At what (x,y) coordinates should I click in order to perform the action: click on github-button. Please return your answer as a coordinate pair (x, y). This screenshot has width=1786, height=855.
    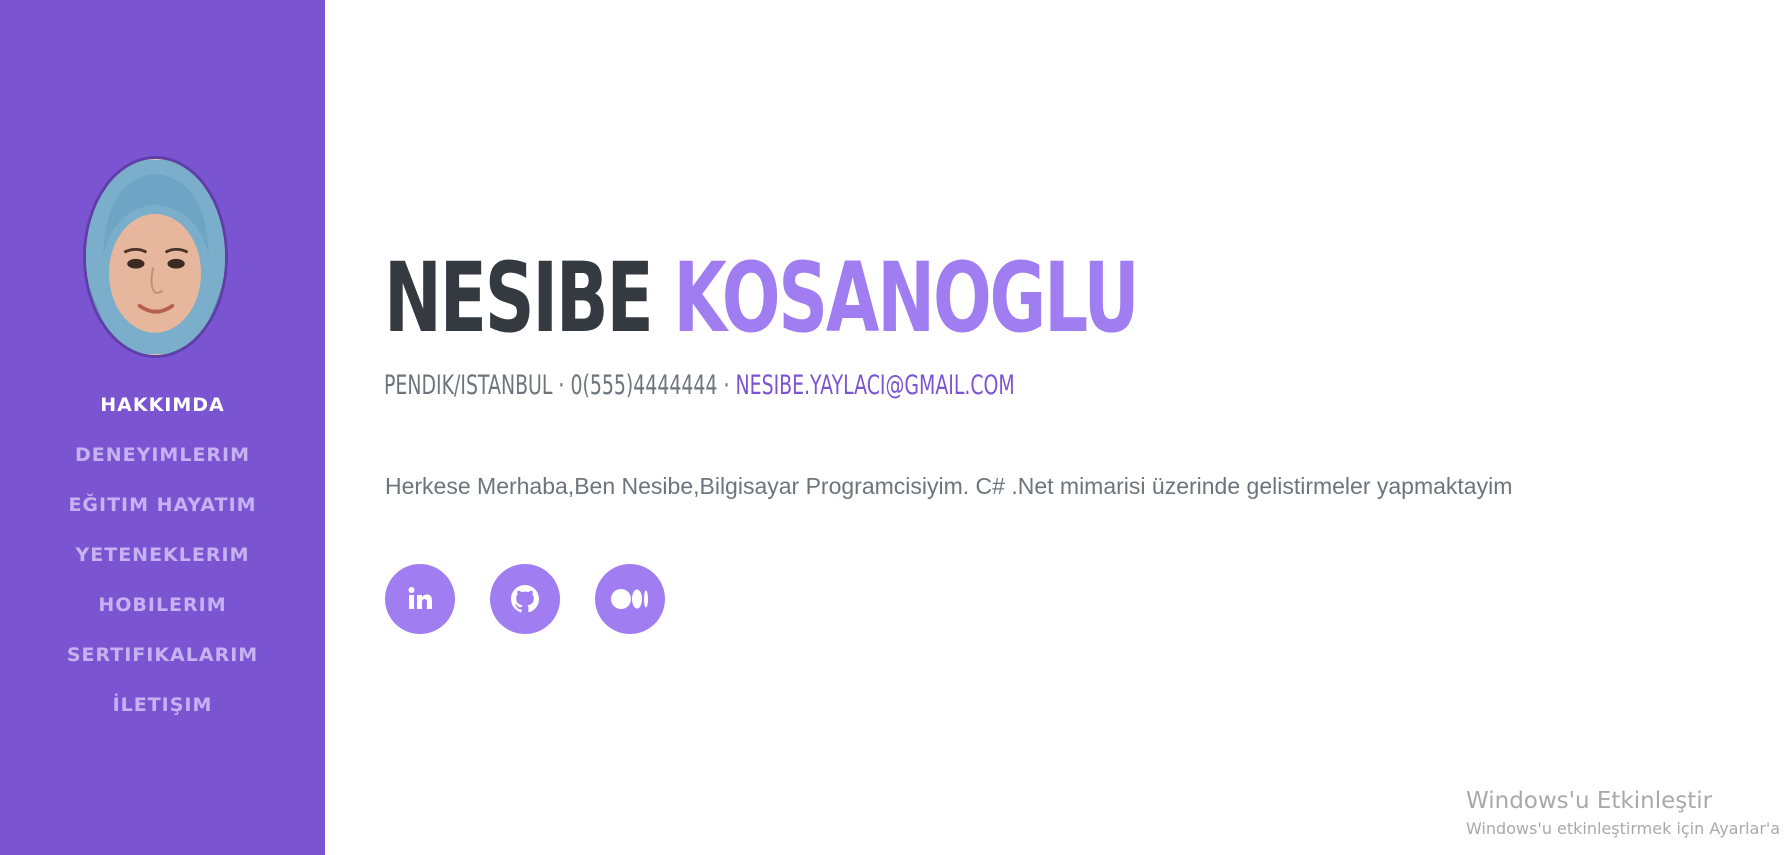
    Looking at the image, I should click on (525, 599).